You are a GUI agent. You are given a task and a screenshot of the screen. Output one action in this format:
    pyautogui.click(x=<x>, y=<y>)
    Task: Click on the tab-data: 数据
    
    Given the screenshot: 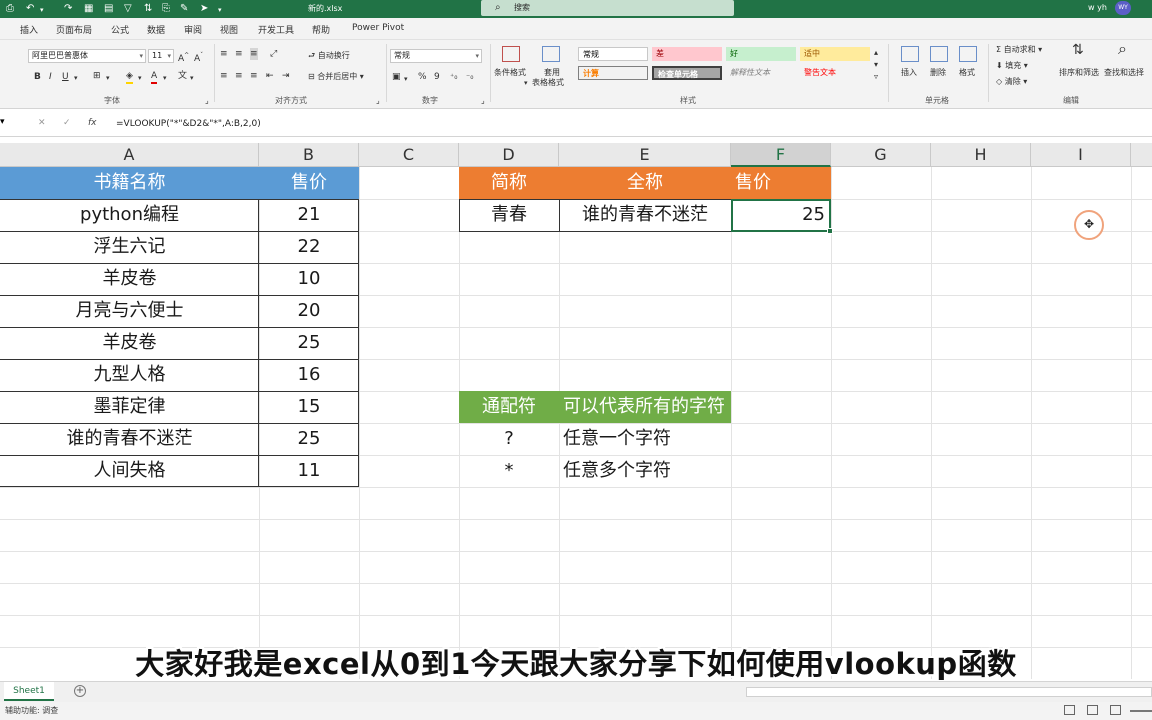 What is the action you would take?
    pyautogui.click(x=156, y=29)
    